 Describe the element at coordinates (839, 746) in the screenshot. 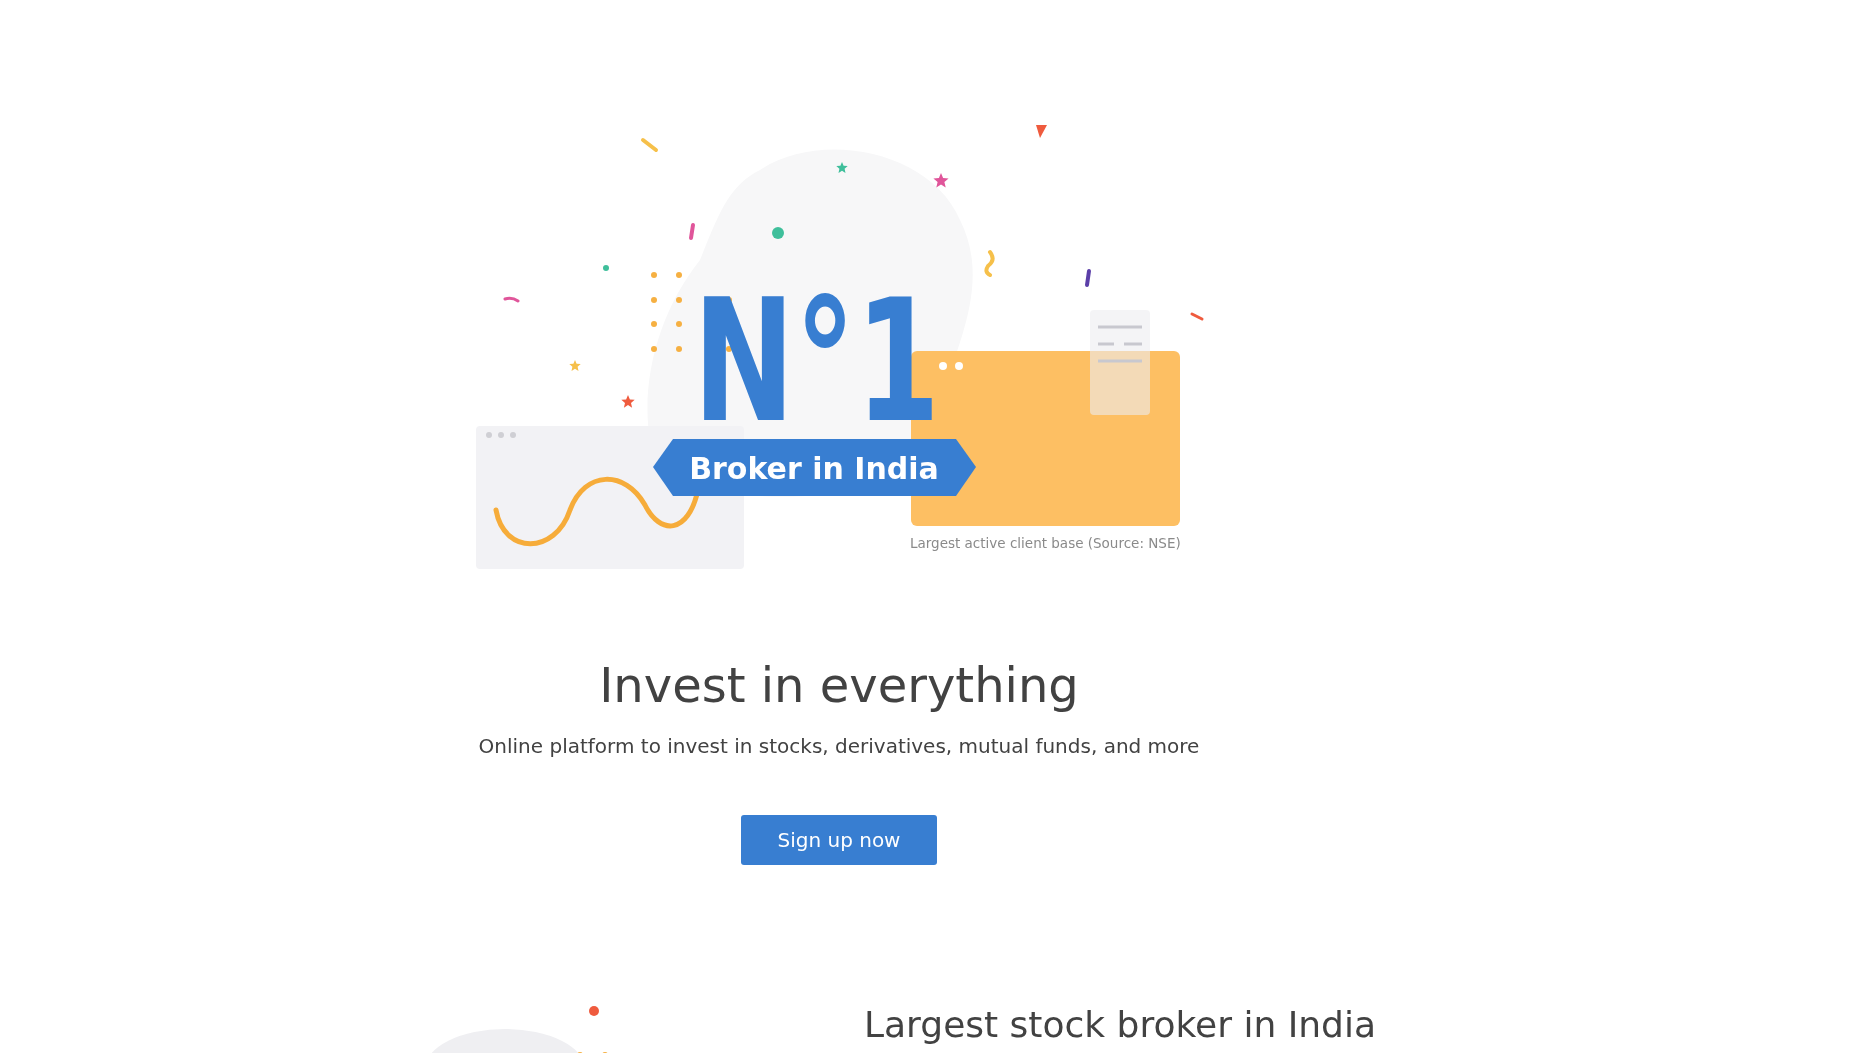

I see `hero-subheading: Online platform to invest in stocks, derivatives, mutual funds, and more` at that location.